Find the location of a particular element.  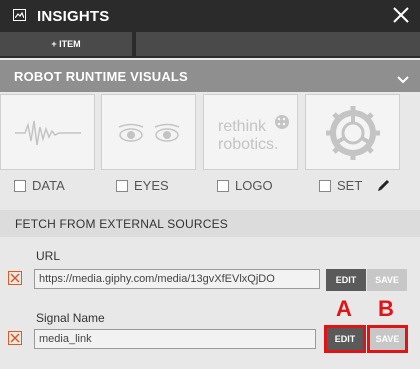

visual-label-data: DATA is located at coordinates (48, 185).